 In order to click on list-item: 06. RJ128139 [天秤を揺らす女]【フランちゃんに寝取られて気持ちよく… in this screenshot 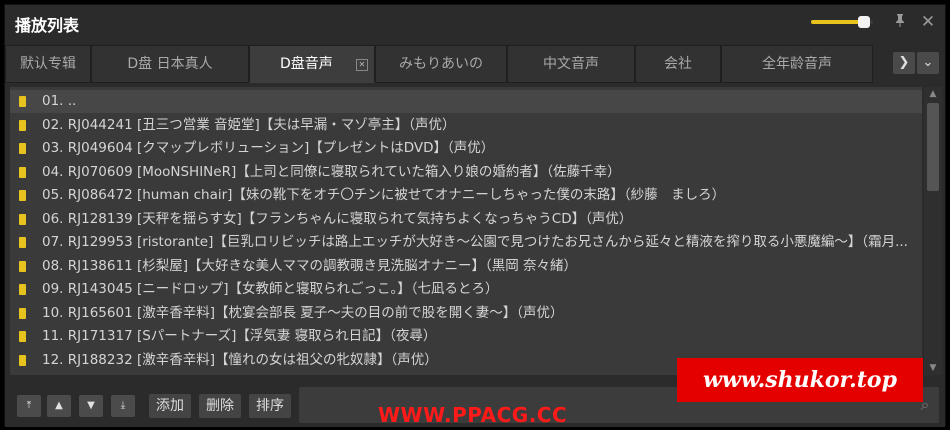, I will do `click(466, 219)`.